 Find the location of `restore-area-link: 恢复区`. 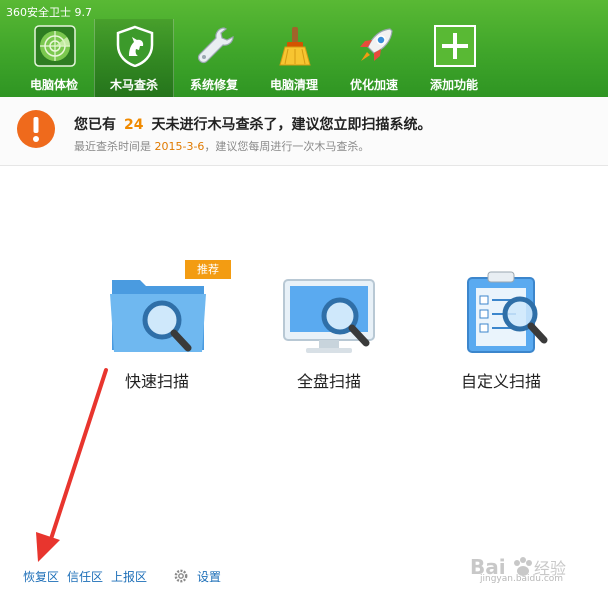

restore-area-link: 恢复区 is located at coordinates (41, 576).